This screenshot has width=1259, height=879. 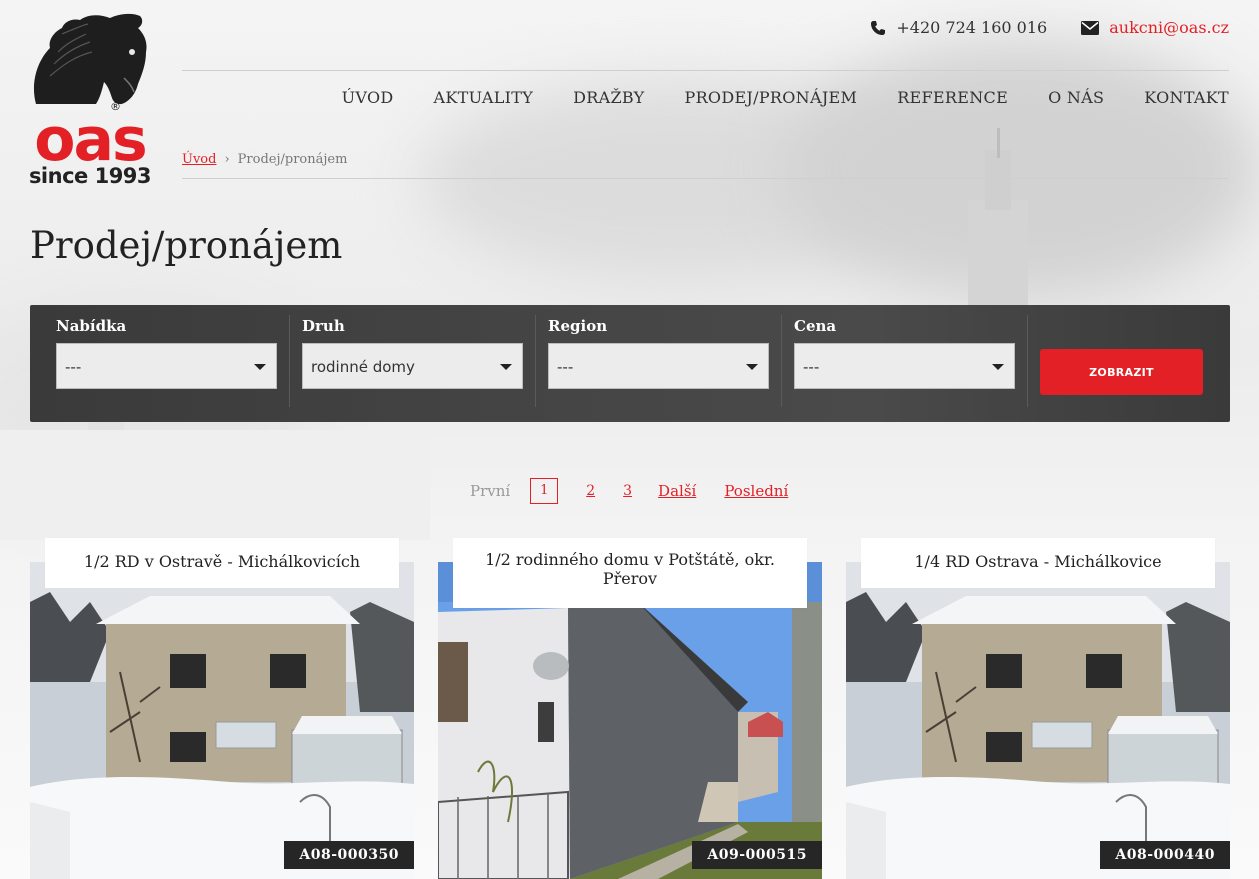 I want to click on listing-card-3: A08-000440, so click(x=1038, y=720).